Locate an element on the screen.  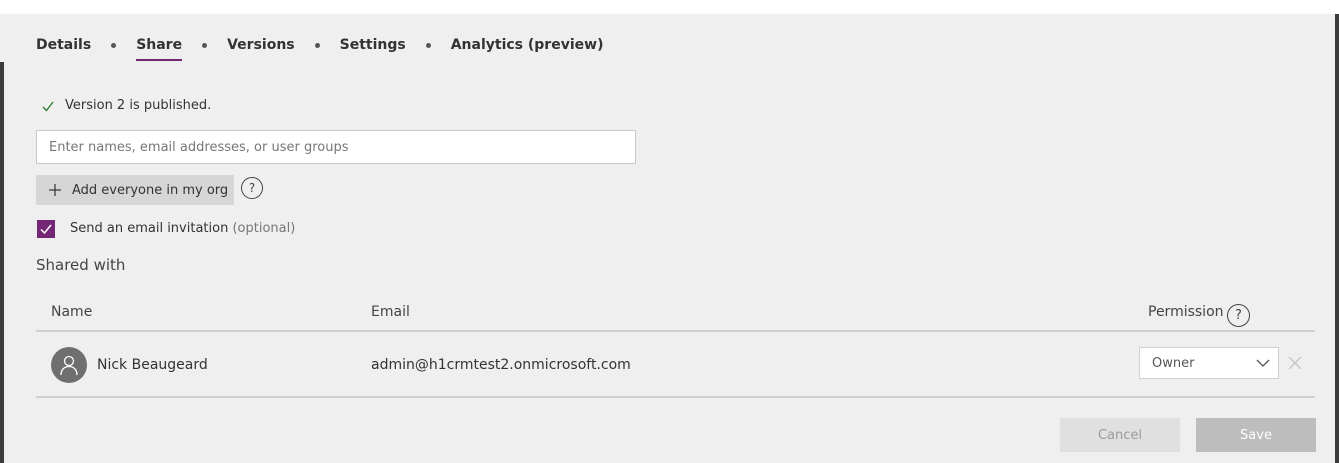
person-icon is located at coordinates (69, 365).